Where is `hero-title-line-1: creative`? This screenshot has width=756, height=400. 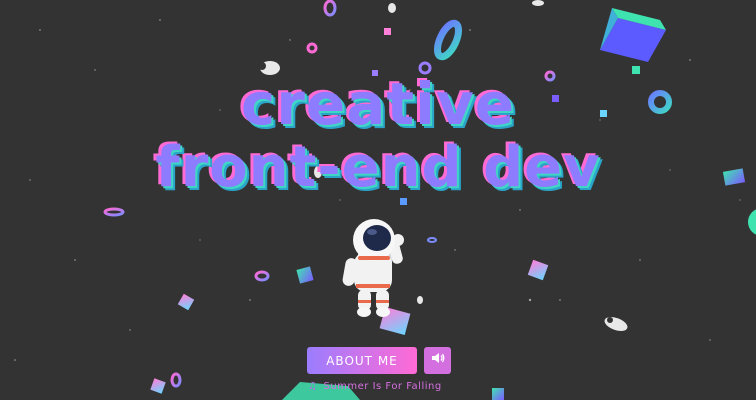 hero-title-line-1: creative is located at coordinates (378, 104).